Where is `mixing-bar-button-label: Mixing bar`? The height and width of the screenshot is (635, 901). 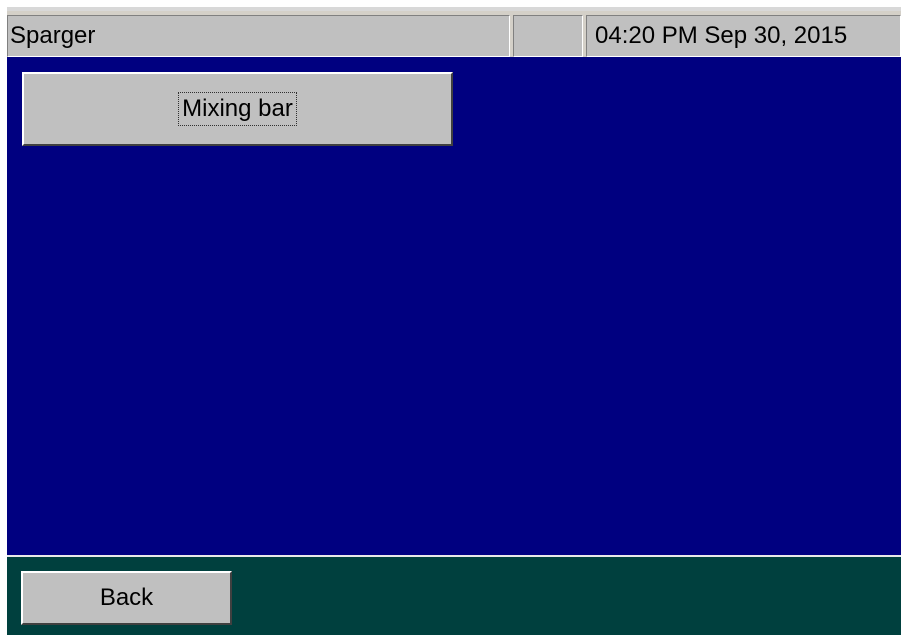 mixing-bar-button-label: Mixing bar is located at coordinates (237, 109).